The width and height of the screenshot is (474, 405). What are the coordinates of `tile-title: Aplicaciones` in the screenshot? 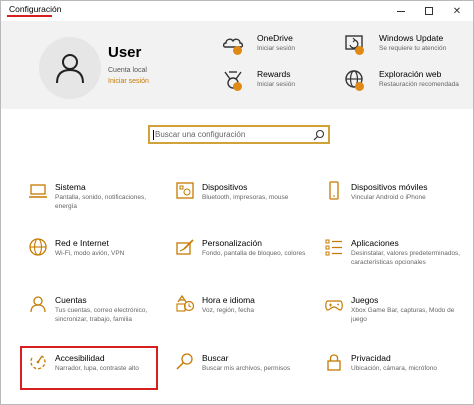 It's located at (375, 243).